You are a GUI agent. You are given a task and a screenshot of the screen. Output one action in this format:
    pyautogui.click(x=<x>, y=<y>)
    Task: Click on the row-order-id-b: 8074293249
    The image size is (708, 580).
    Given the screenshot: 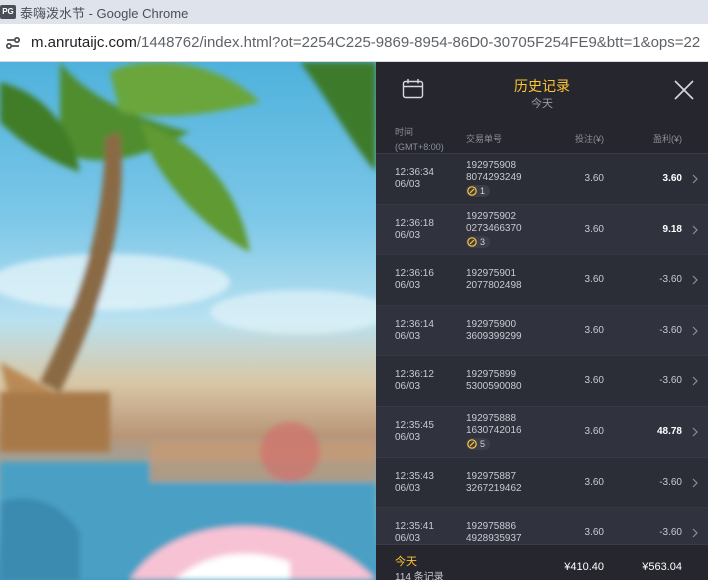 What is the action you would take?
    pyautogui.click(x=494, y=177)
    